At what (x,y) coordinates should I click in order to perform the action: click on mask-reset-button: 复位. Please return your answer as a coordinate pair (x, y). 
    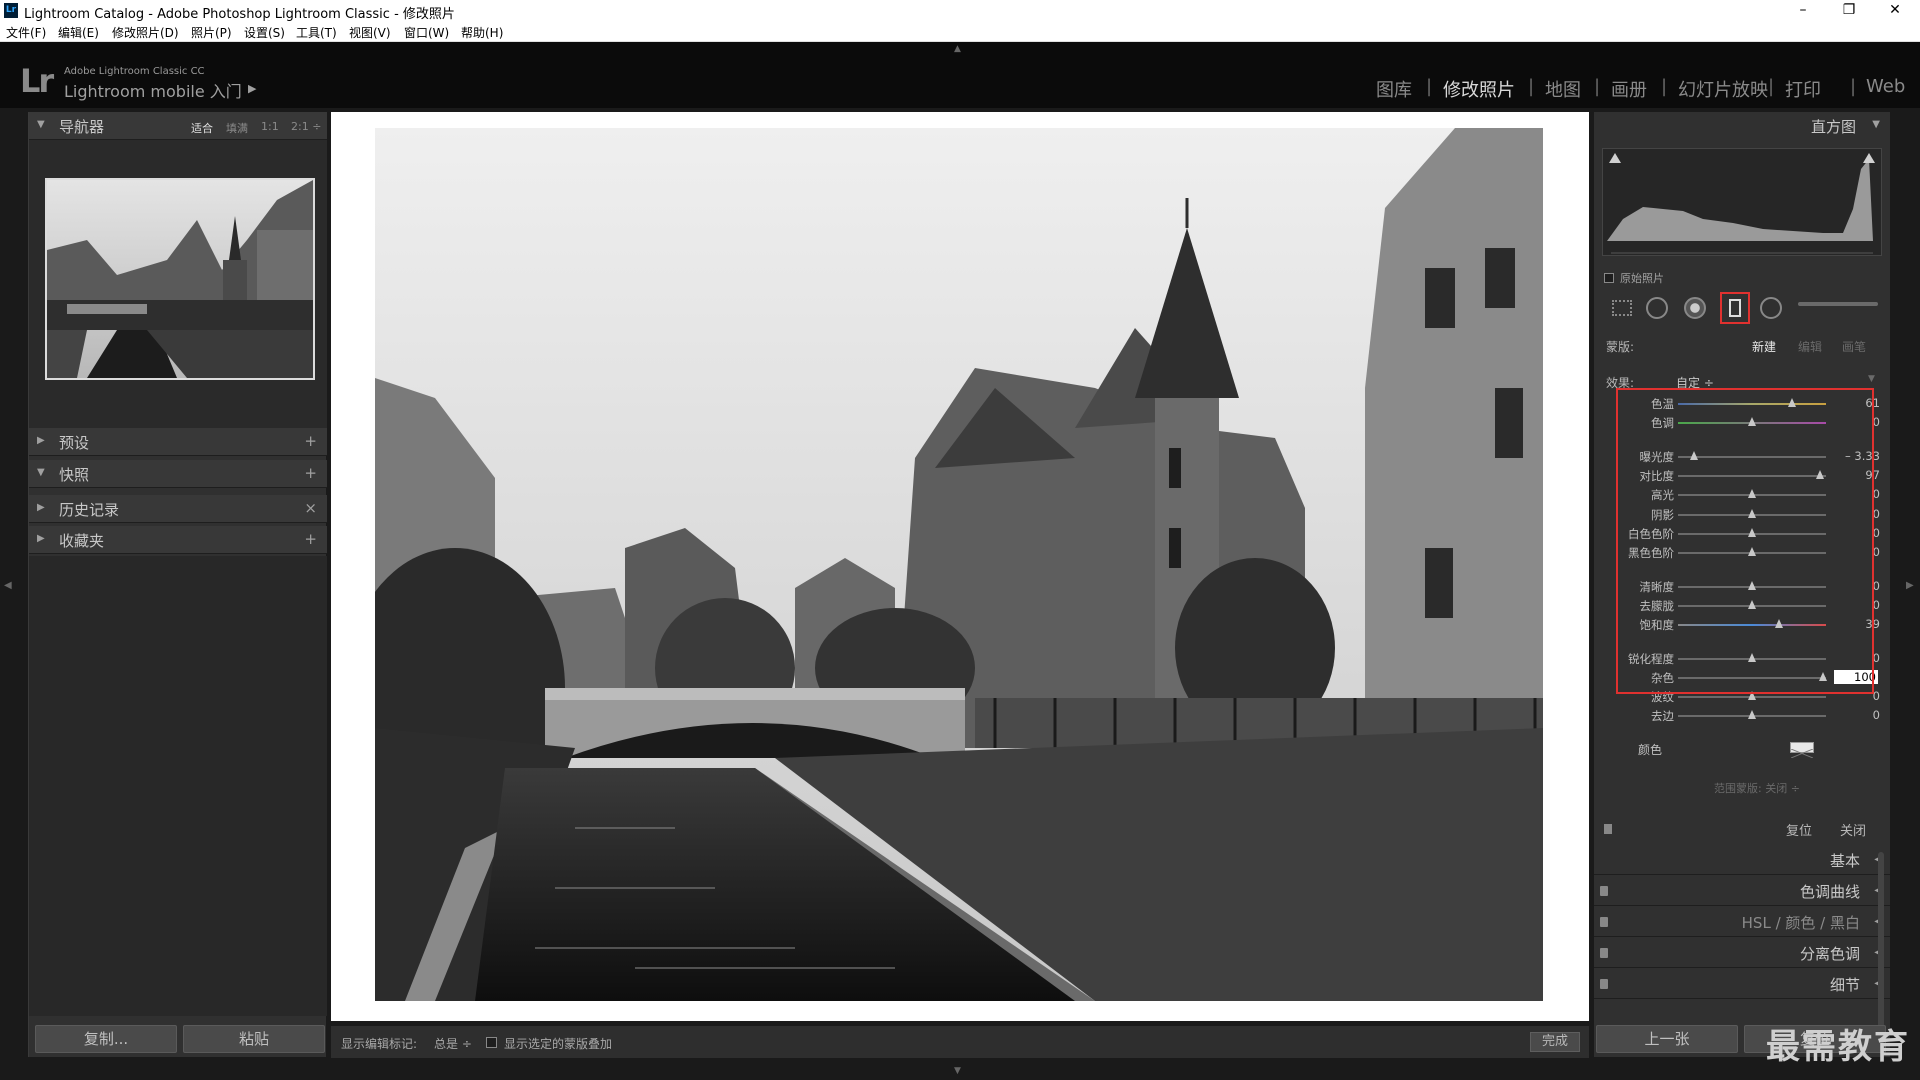
    Looking at the image, I should click on (1799, 829).